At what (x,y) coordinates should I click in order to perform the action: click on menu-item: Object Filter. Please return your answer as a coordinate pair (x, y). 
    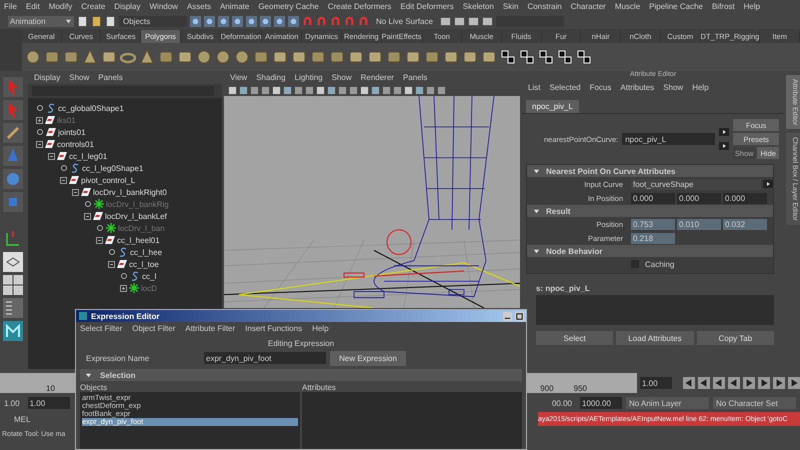
    Looking at the image, I should click on (154, 328).